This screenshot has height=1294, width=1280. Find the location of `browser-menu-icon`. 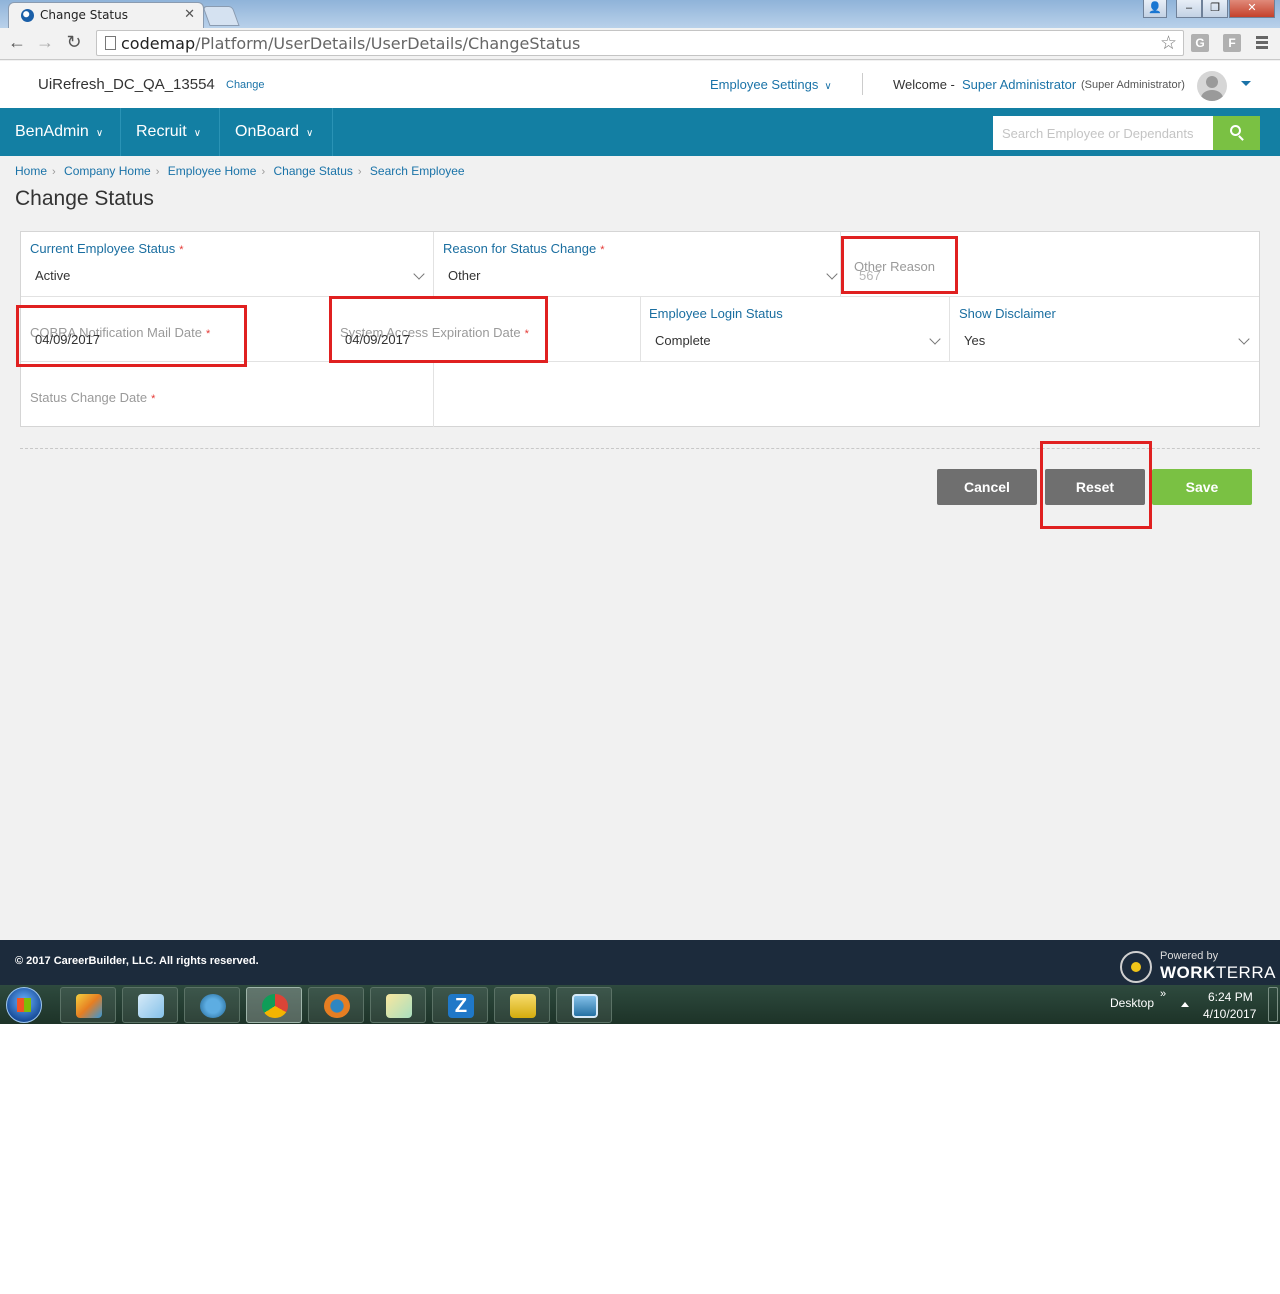

browser-menu-icon is located at coordinates (1262, 43).